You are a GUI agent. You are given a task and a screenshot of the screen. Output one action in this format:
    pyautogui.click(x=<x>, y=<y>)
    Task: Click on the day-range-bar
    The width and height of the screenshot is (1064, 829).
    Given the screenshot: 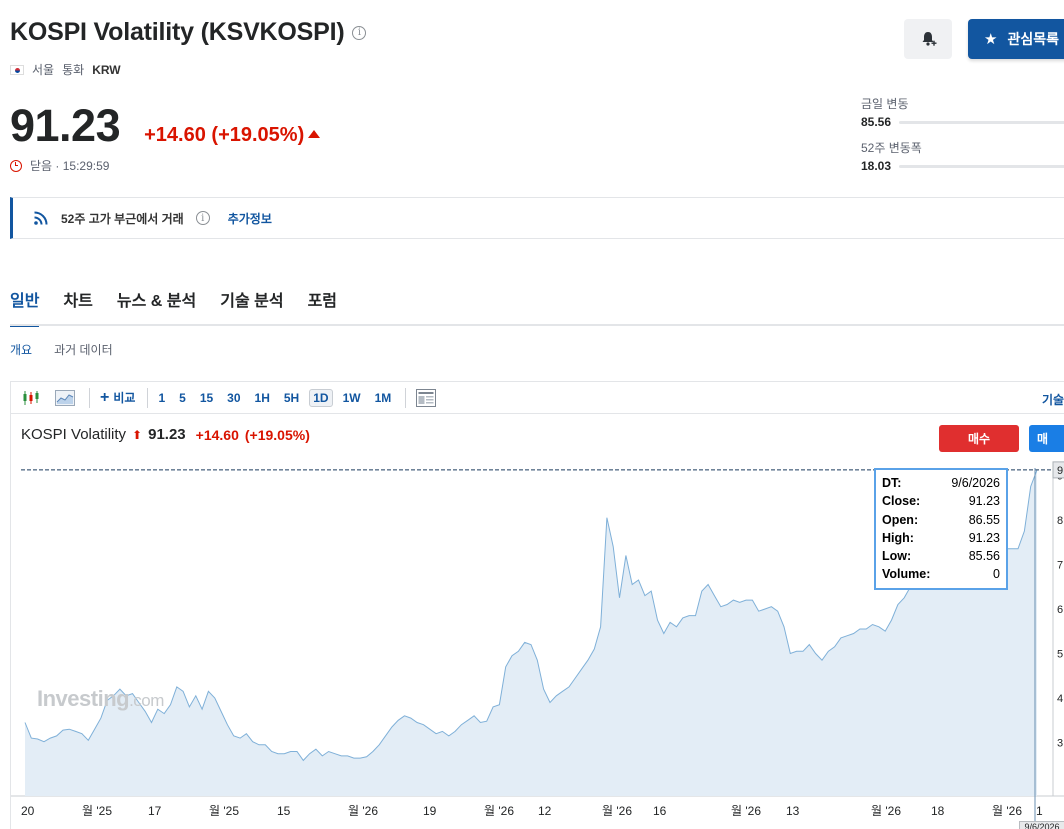 What is the action you would take?
    pyautogui.click(x=981, y=122)
    